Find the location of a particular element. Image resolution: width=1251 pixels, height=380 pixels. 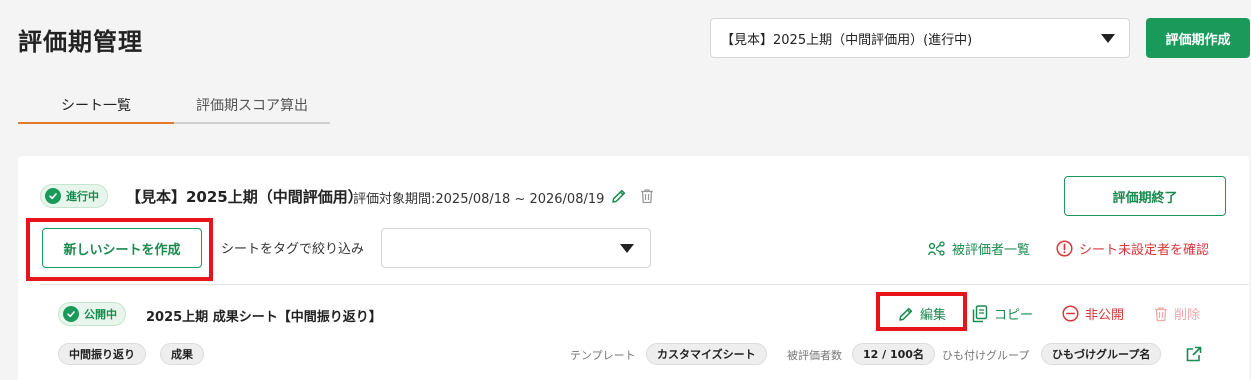

evaluatee-list-link: 被評価者一覧 is located at coordinates (979, 248).